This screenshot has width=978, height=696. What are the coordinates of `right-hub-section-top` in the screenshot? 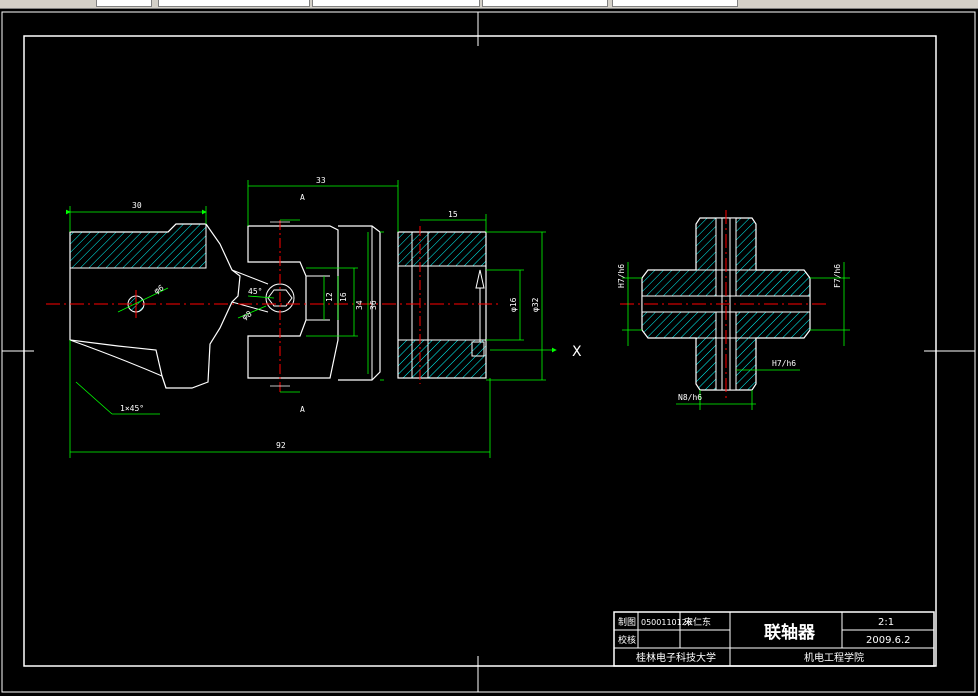 It's located at (442, 249).